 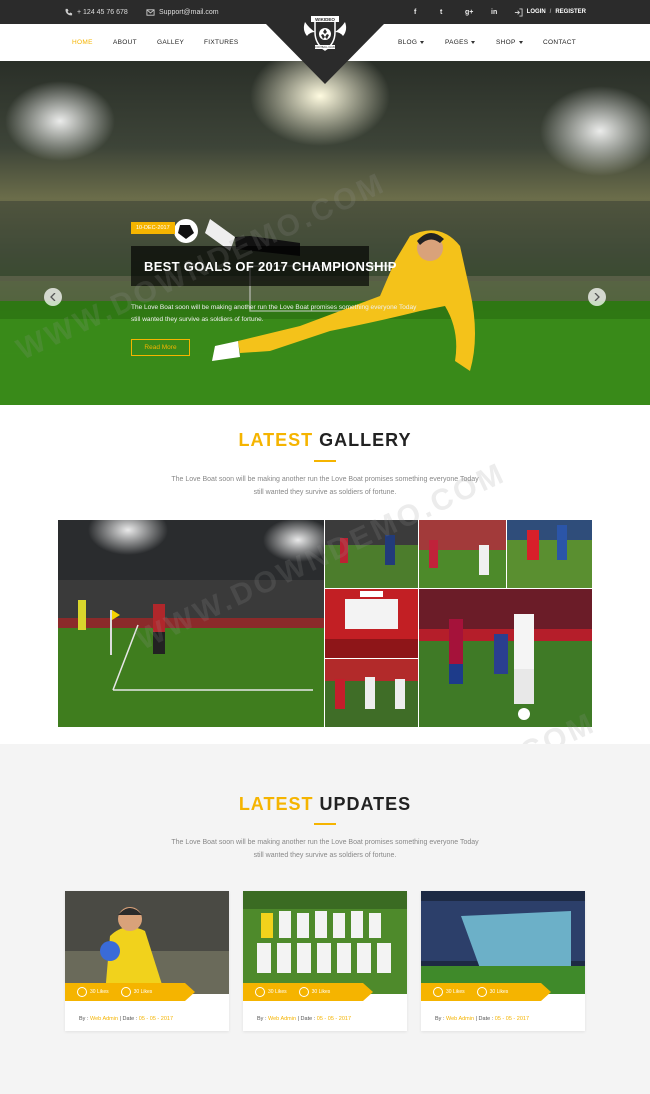 What do you see at coordinates (102, 12) in the screenshot?
I see `phone-number: + 124 45 76 678` at bounding box center [102, 12].